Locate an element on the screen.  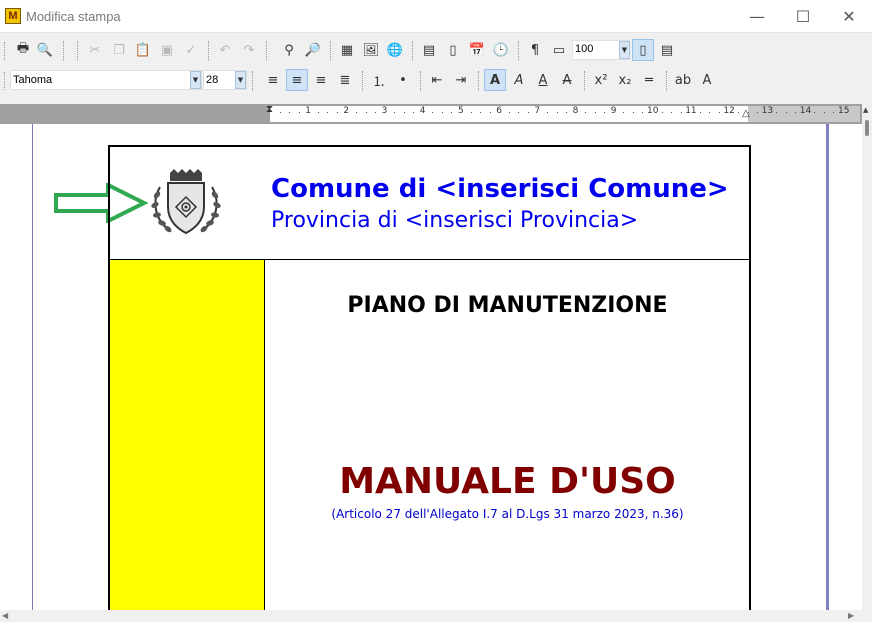
highlight-color-icon: ab is located at coordinates (683, 80).